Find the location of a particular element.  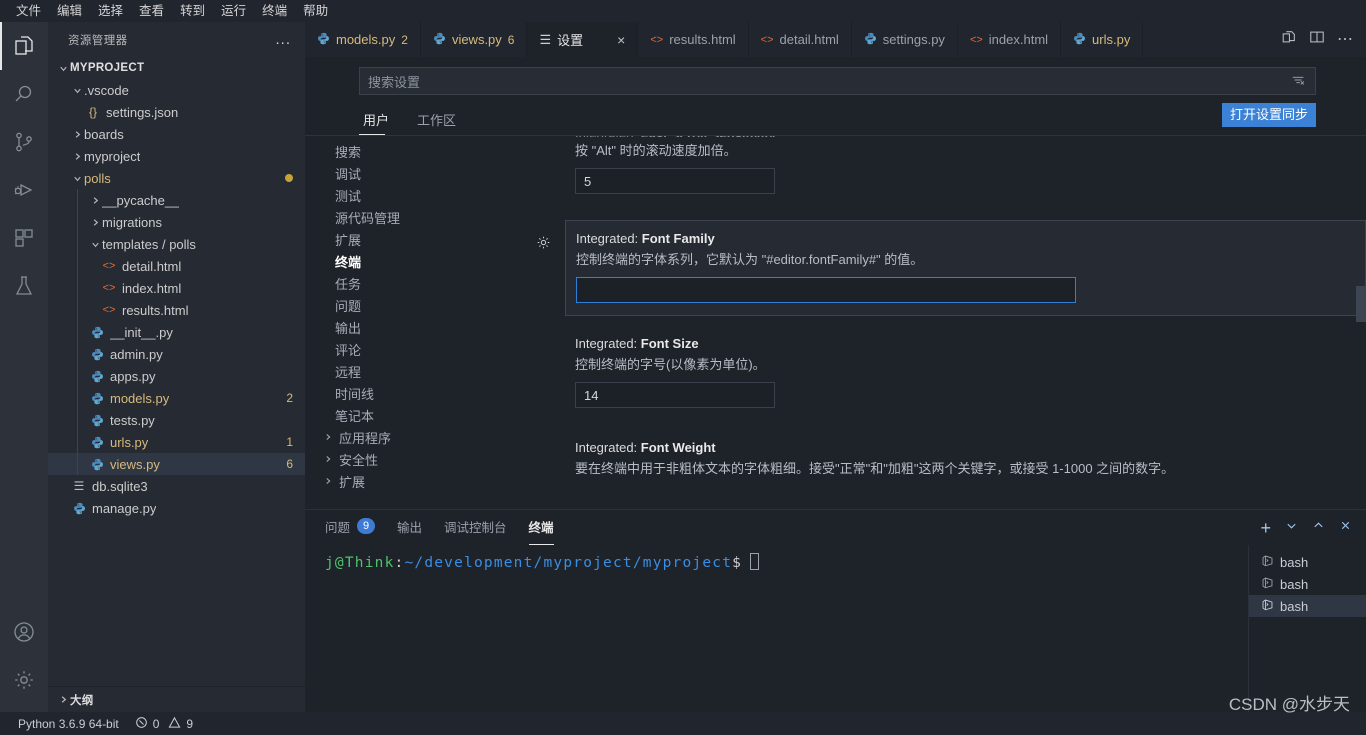

menu-item-edit: 编辑 is located at coordinates (69, 11).